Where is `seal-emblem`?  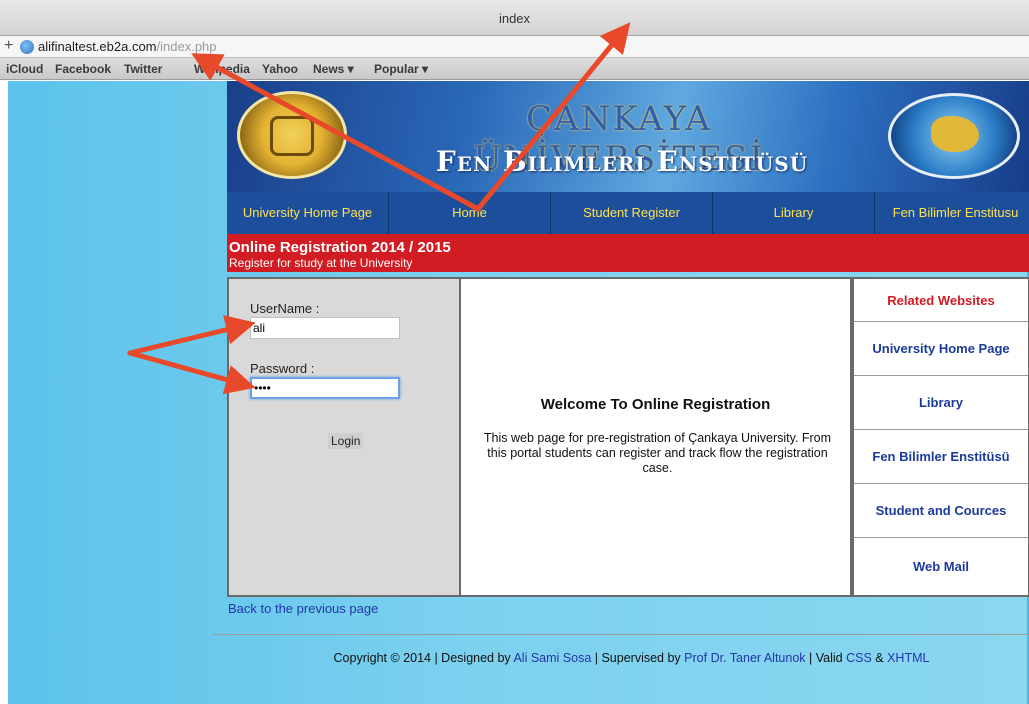 seal-emblem is located at coordinates (292, 136).